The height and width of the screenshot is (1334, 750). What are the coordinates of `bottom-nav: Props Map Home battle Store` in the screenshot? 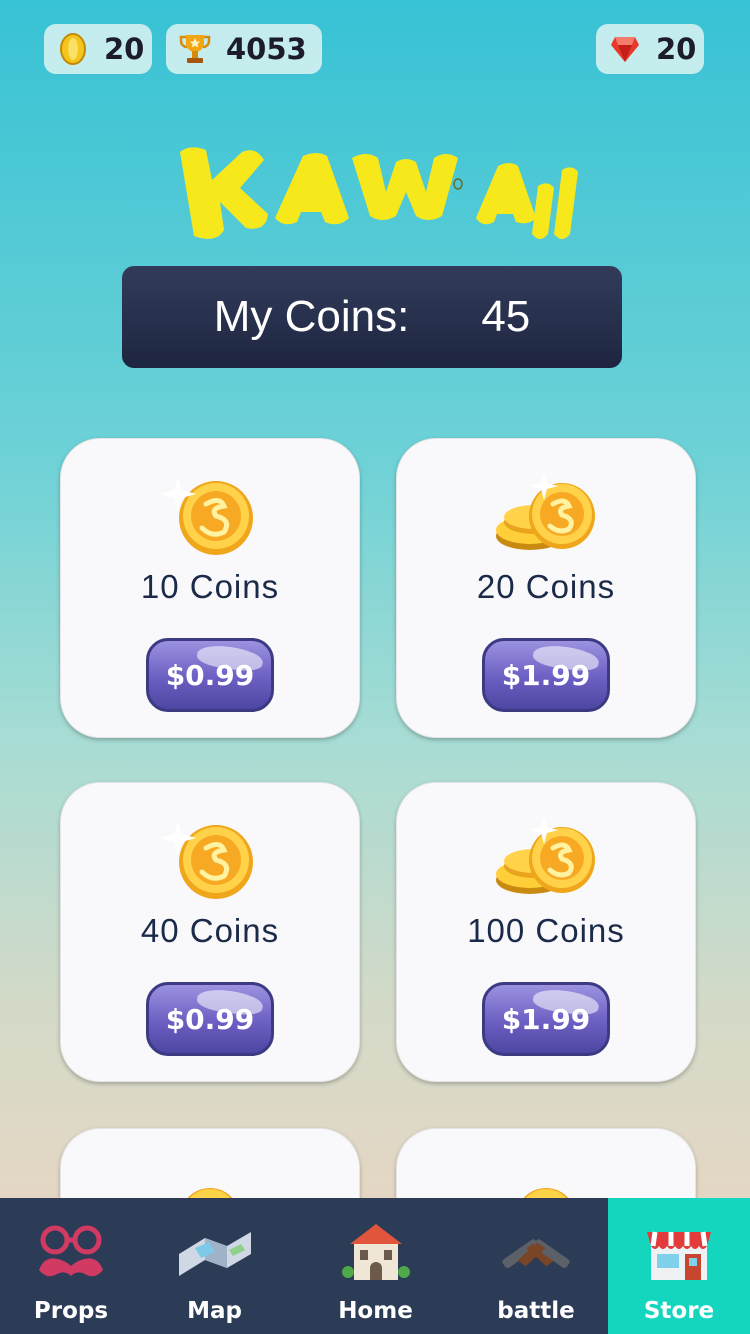 It's located at (375, 1266).